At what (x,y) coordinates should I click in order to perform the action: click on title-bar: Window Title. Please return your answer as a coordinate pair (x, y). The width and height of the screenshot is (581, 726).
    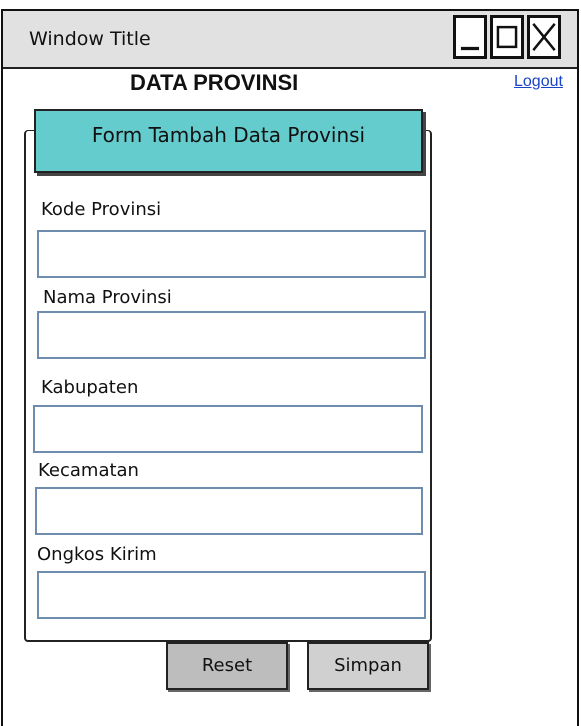
    Looking at the image, I should click on (290, 40).